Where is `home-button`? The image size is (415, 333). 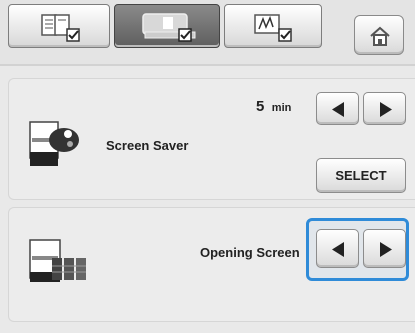
home-button is located at coordinates (379, 35).